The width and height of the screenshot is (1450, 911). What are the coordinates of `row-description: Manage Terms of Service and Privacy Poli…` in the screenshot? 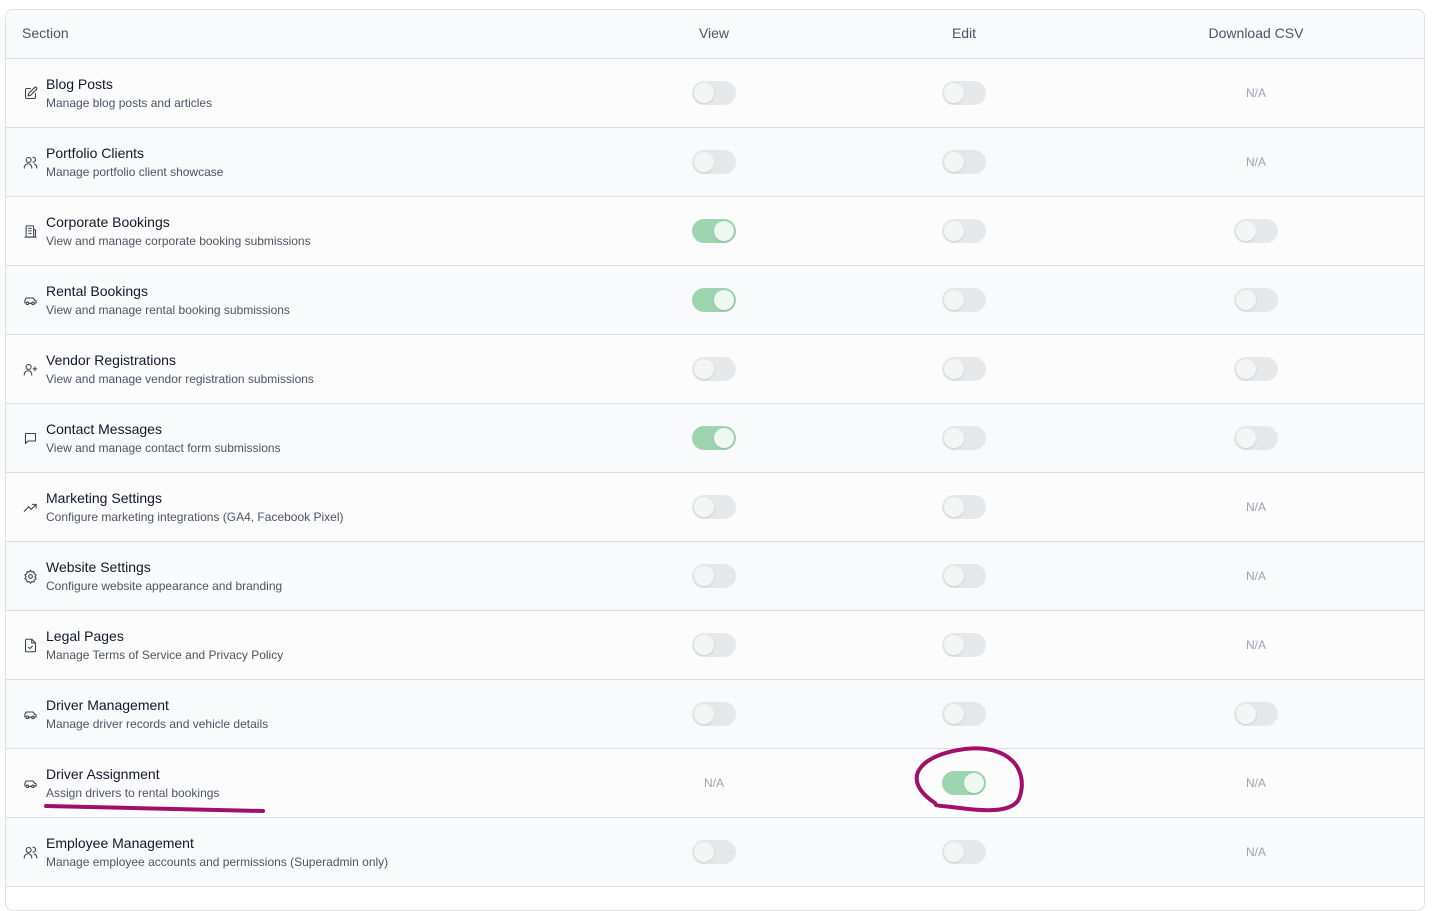 It's located at (165, 655).